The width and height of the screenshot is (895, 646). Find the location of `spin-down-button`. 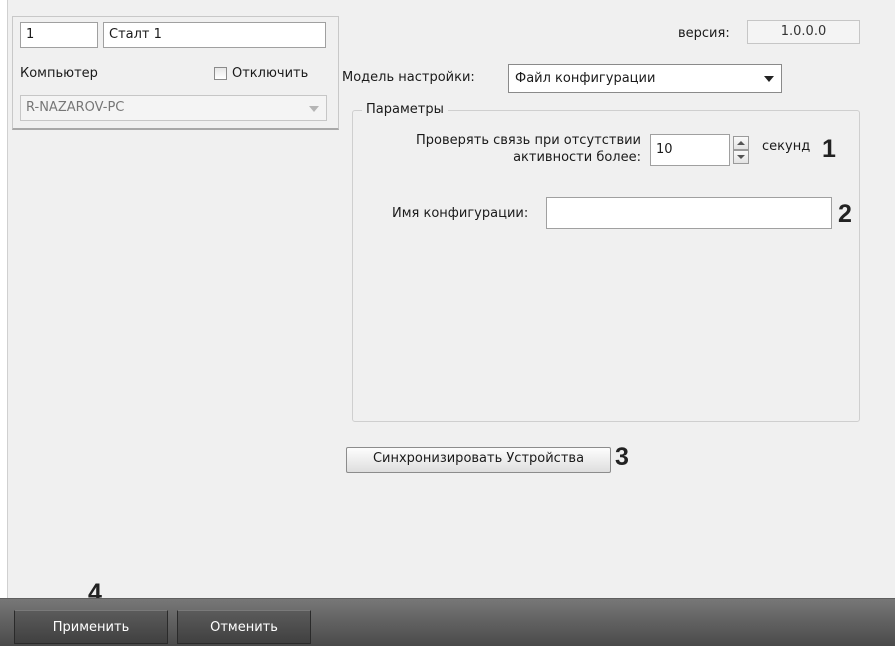

spin-down-button is located at coordinates (741, 157).